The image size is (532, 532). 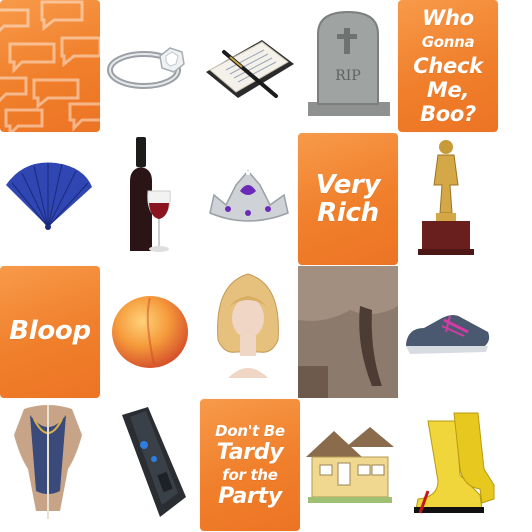 What do you see at coordinates (250, 431) in the screenshot?
I see `phrase-line: Don't Be` at bounding box center [250, 431].